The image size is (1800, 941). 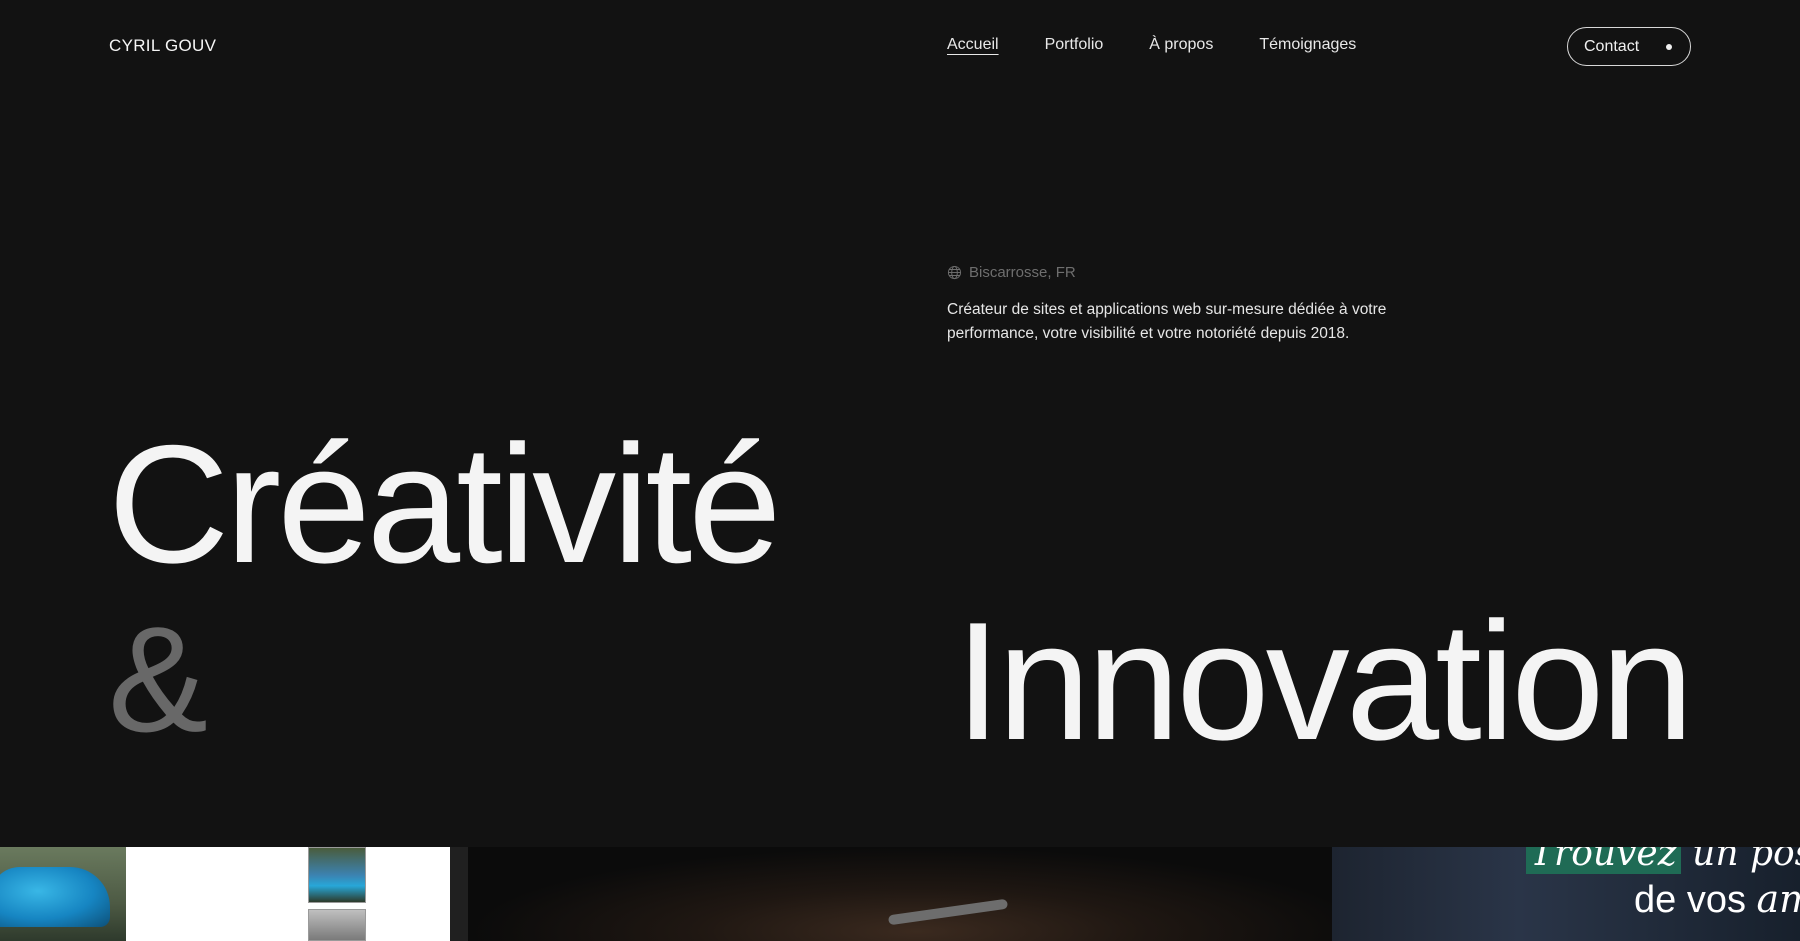 What do you see at coordinates (1074, 45) in the screenshot?
I see `nav-item-portfolio: Portfolio` at bounding box center [1074, 45].